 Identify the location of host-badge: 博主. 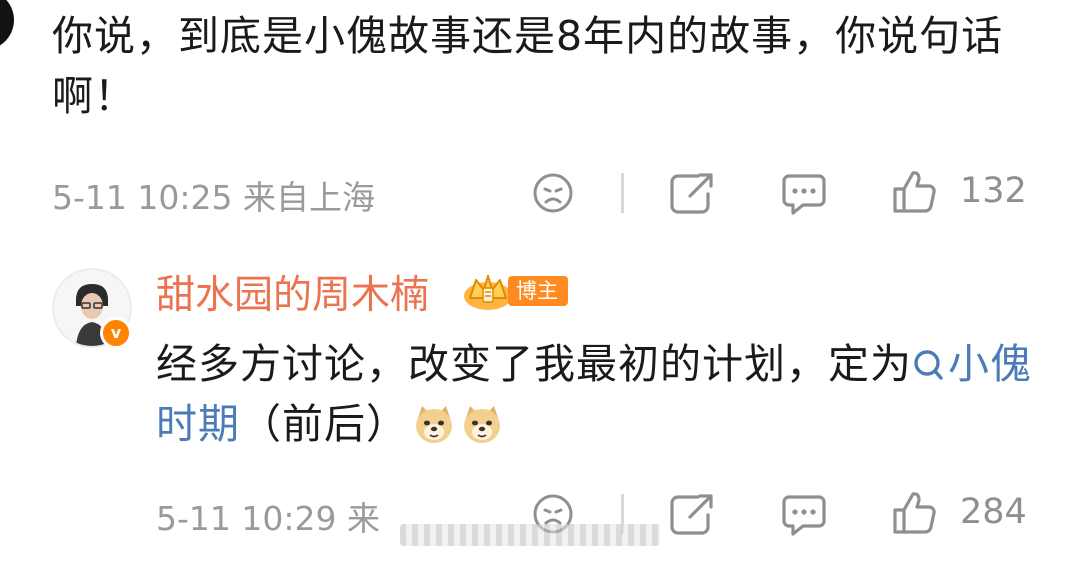
(519, 290).